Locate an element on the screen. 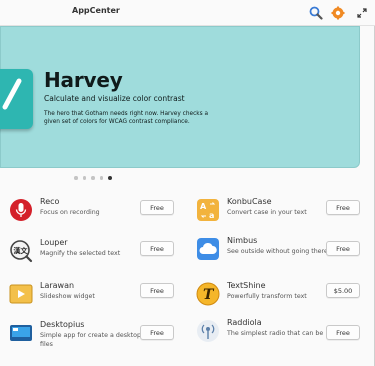 The image size is (375, 366). app-description: Convert case in your text is located at coordinates (267, 212).